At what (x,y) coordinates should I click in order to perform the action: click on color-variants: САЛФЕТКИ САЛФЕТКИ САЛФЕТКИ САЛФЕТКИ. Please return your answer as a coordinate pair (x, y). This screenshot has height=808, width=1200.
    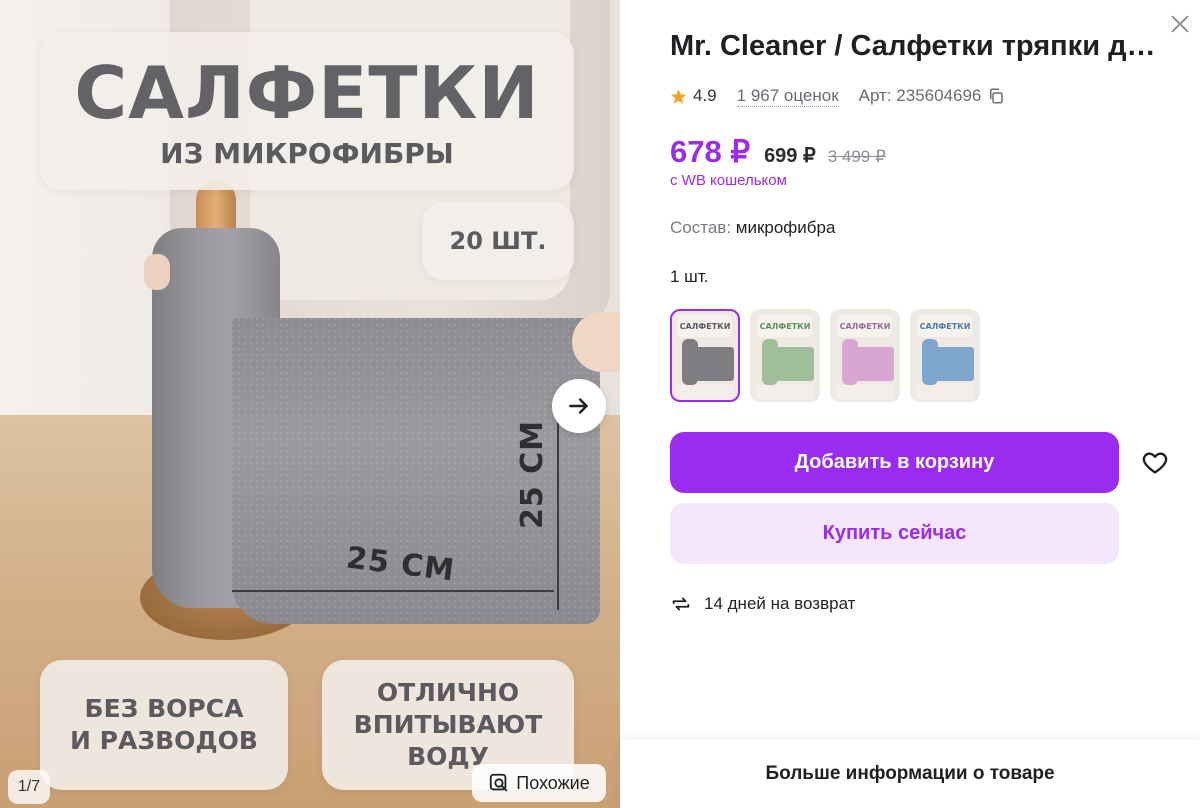
    Looking at the image, I should click on (825, 355).